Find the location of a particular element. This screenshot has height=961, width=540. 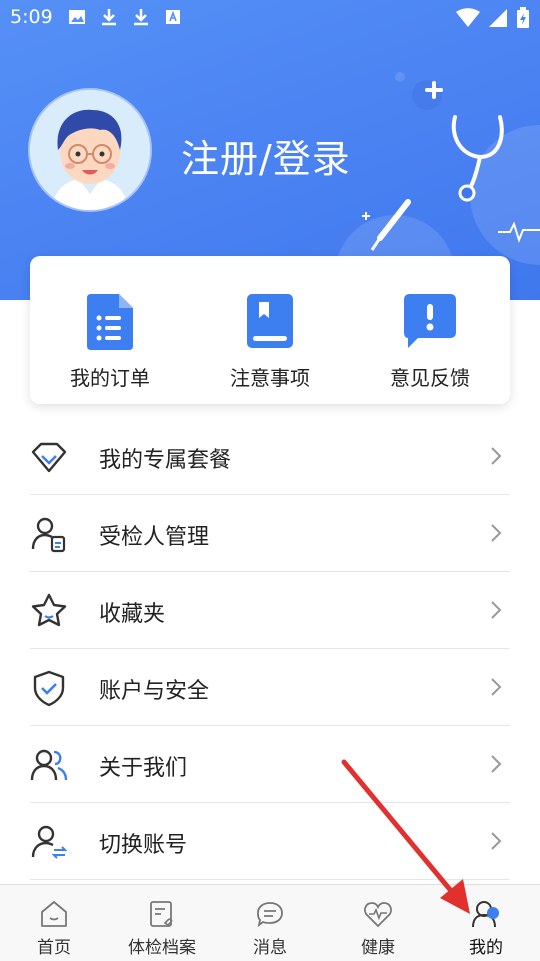

translate-icon is located at coordinates (173, 17).